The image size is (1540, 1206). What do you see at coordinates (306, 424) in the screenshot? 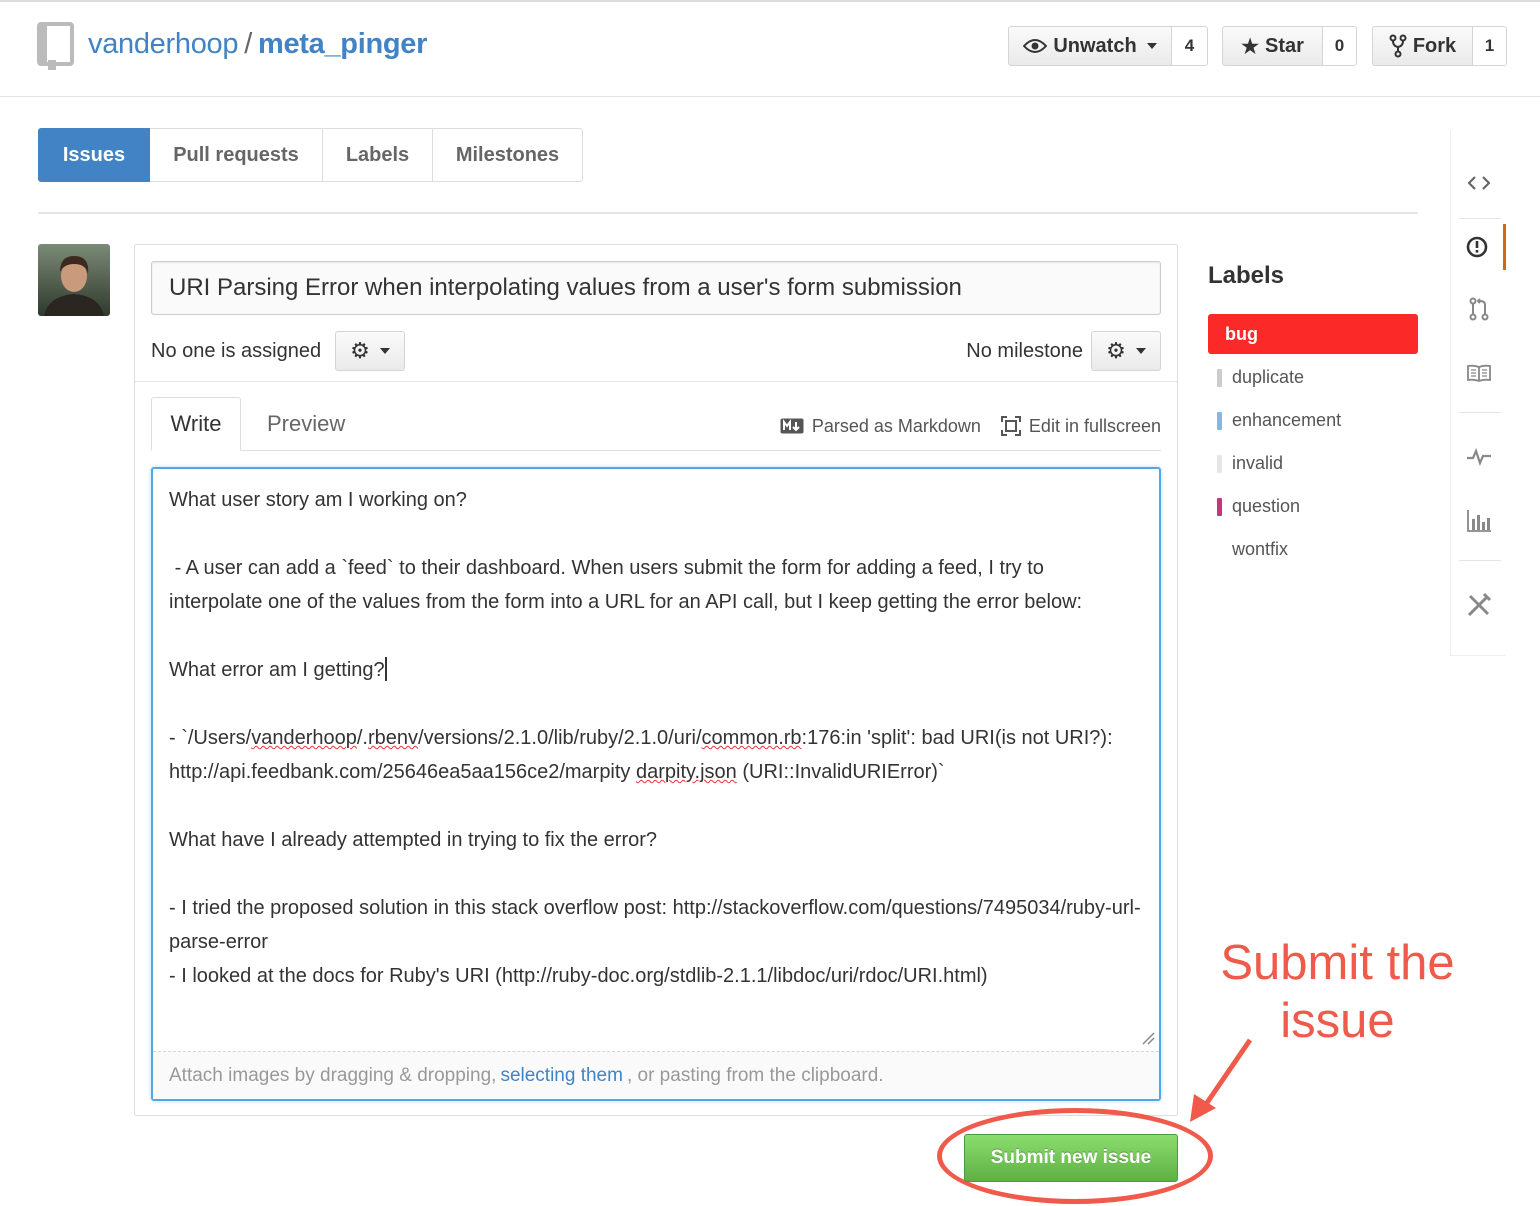
I see `tab-preview: Preview` at bounding box center [306, 424].